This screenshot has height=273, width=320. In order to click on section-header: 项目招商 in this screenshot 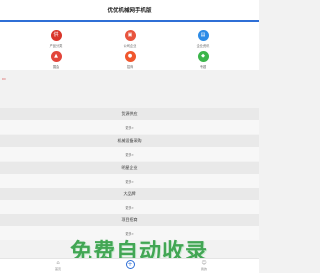, I will do `click(129, 220)`.